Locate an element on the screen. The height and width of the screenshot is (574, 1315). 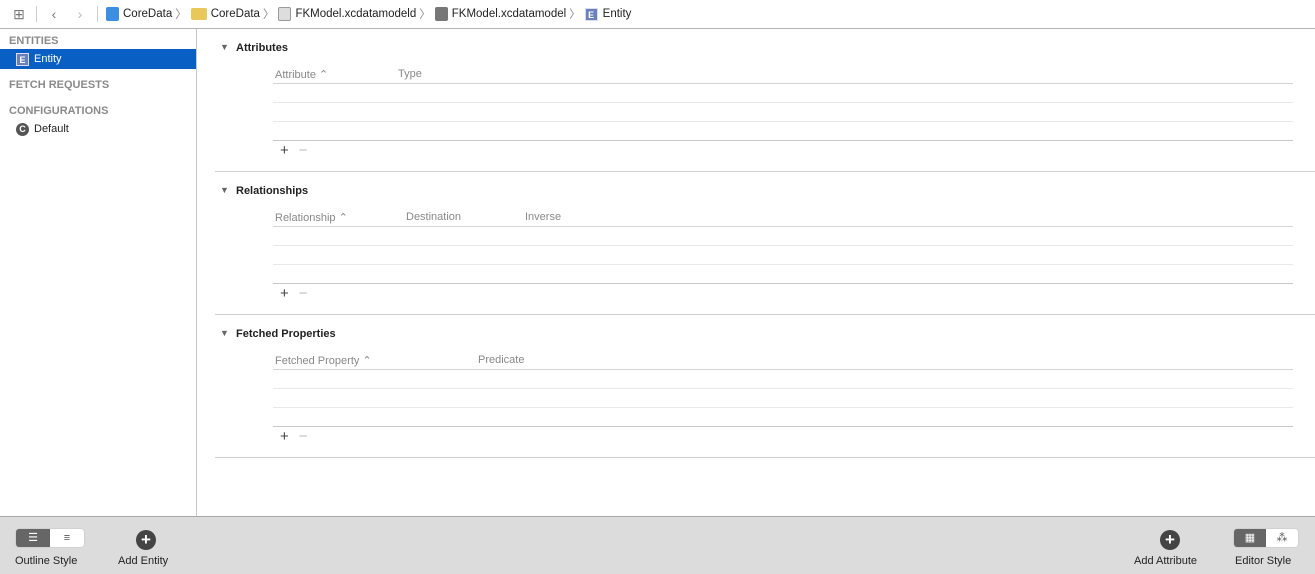
fetch-requests-header: FETCH REQUESTS is located at coordinates (98, 83).